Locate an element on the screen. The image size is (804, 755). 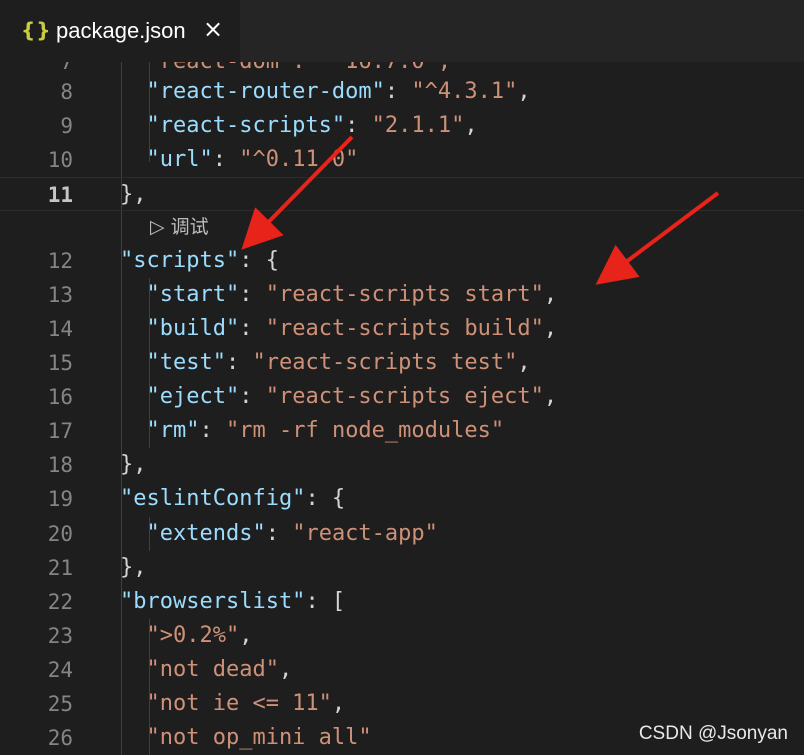
json-key: "rm" is located at coordinates (160, 430).